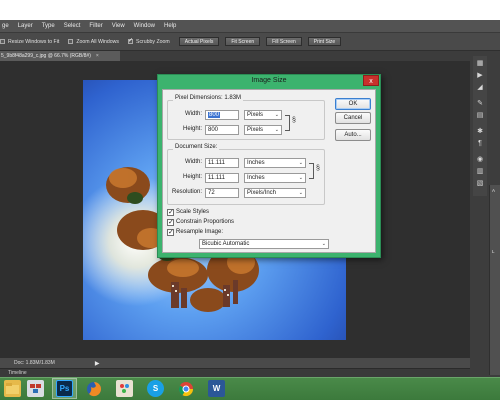 This screenshot has width=500, height=400. Describe the element at coordinates (371, 80) in the screenshot. I see `dialog-close-button: x` at that location.